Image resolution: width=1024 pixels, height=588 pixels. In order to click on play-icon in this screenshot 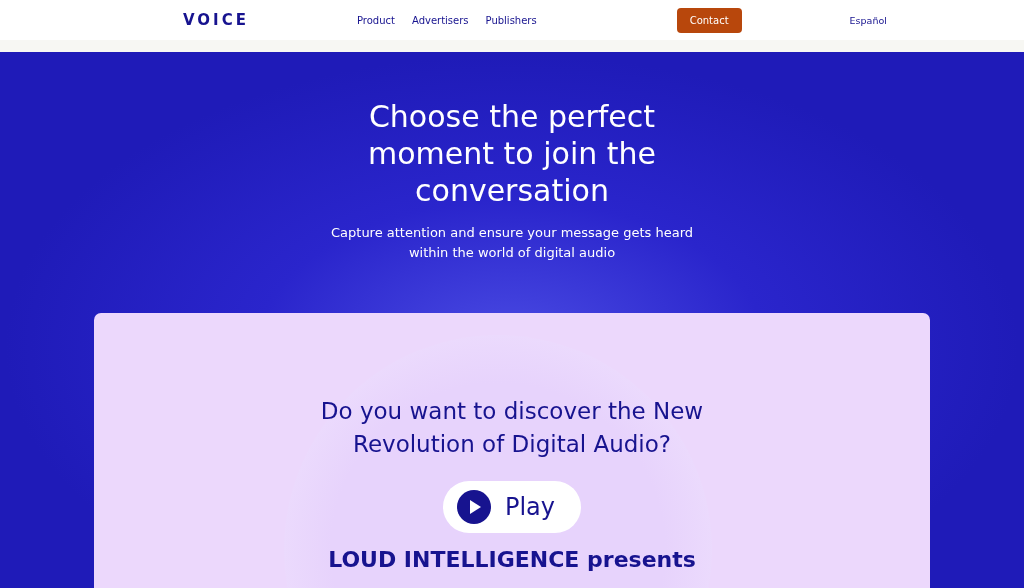, I will do `click(473, 507)`.